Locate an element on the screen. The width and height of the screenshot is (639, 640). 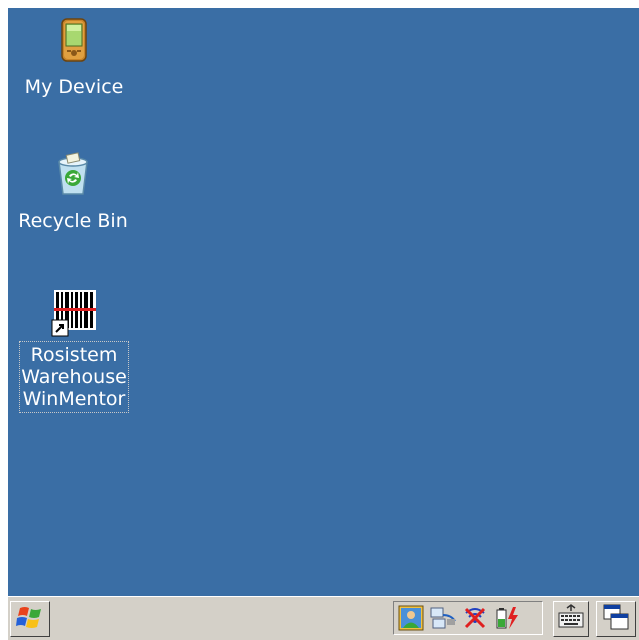
desktop-icon-label: My Device is located at coordinates (74, 87).